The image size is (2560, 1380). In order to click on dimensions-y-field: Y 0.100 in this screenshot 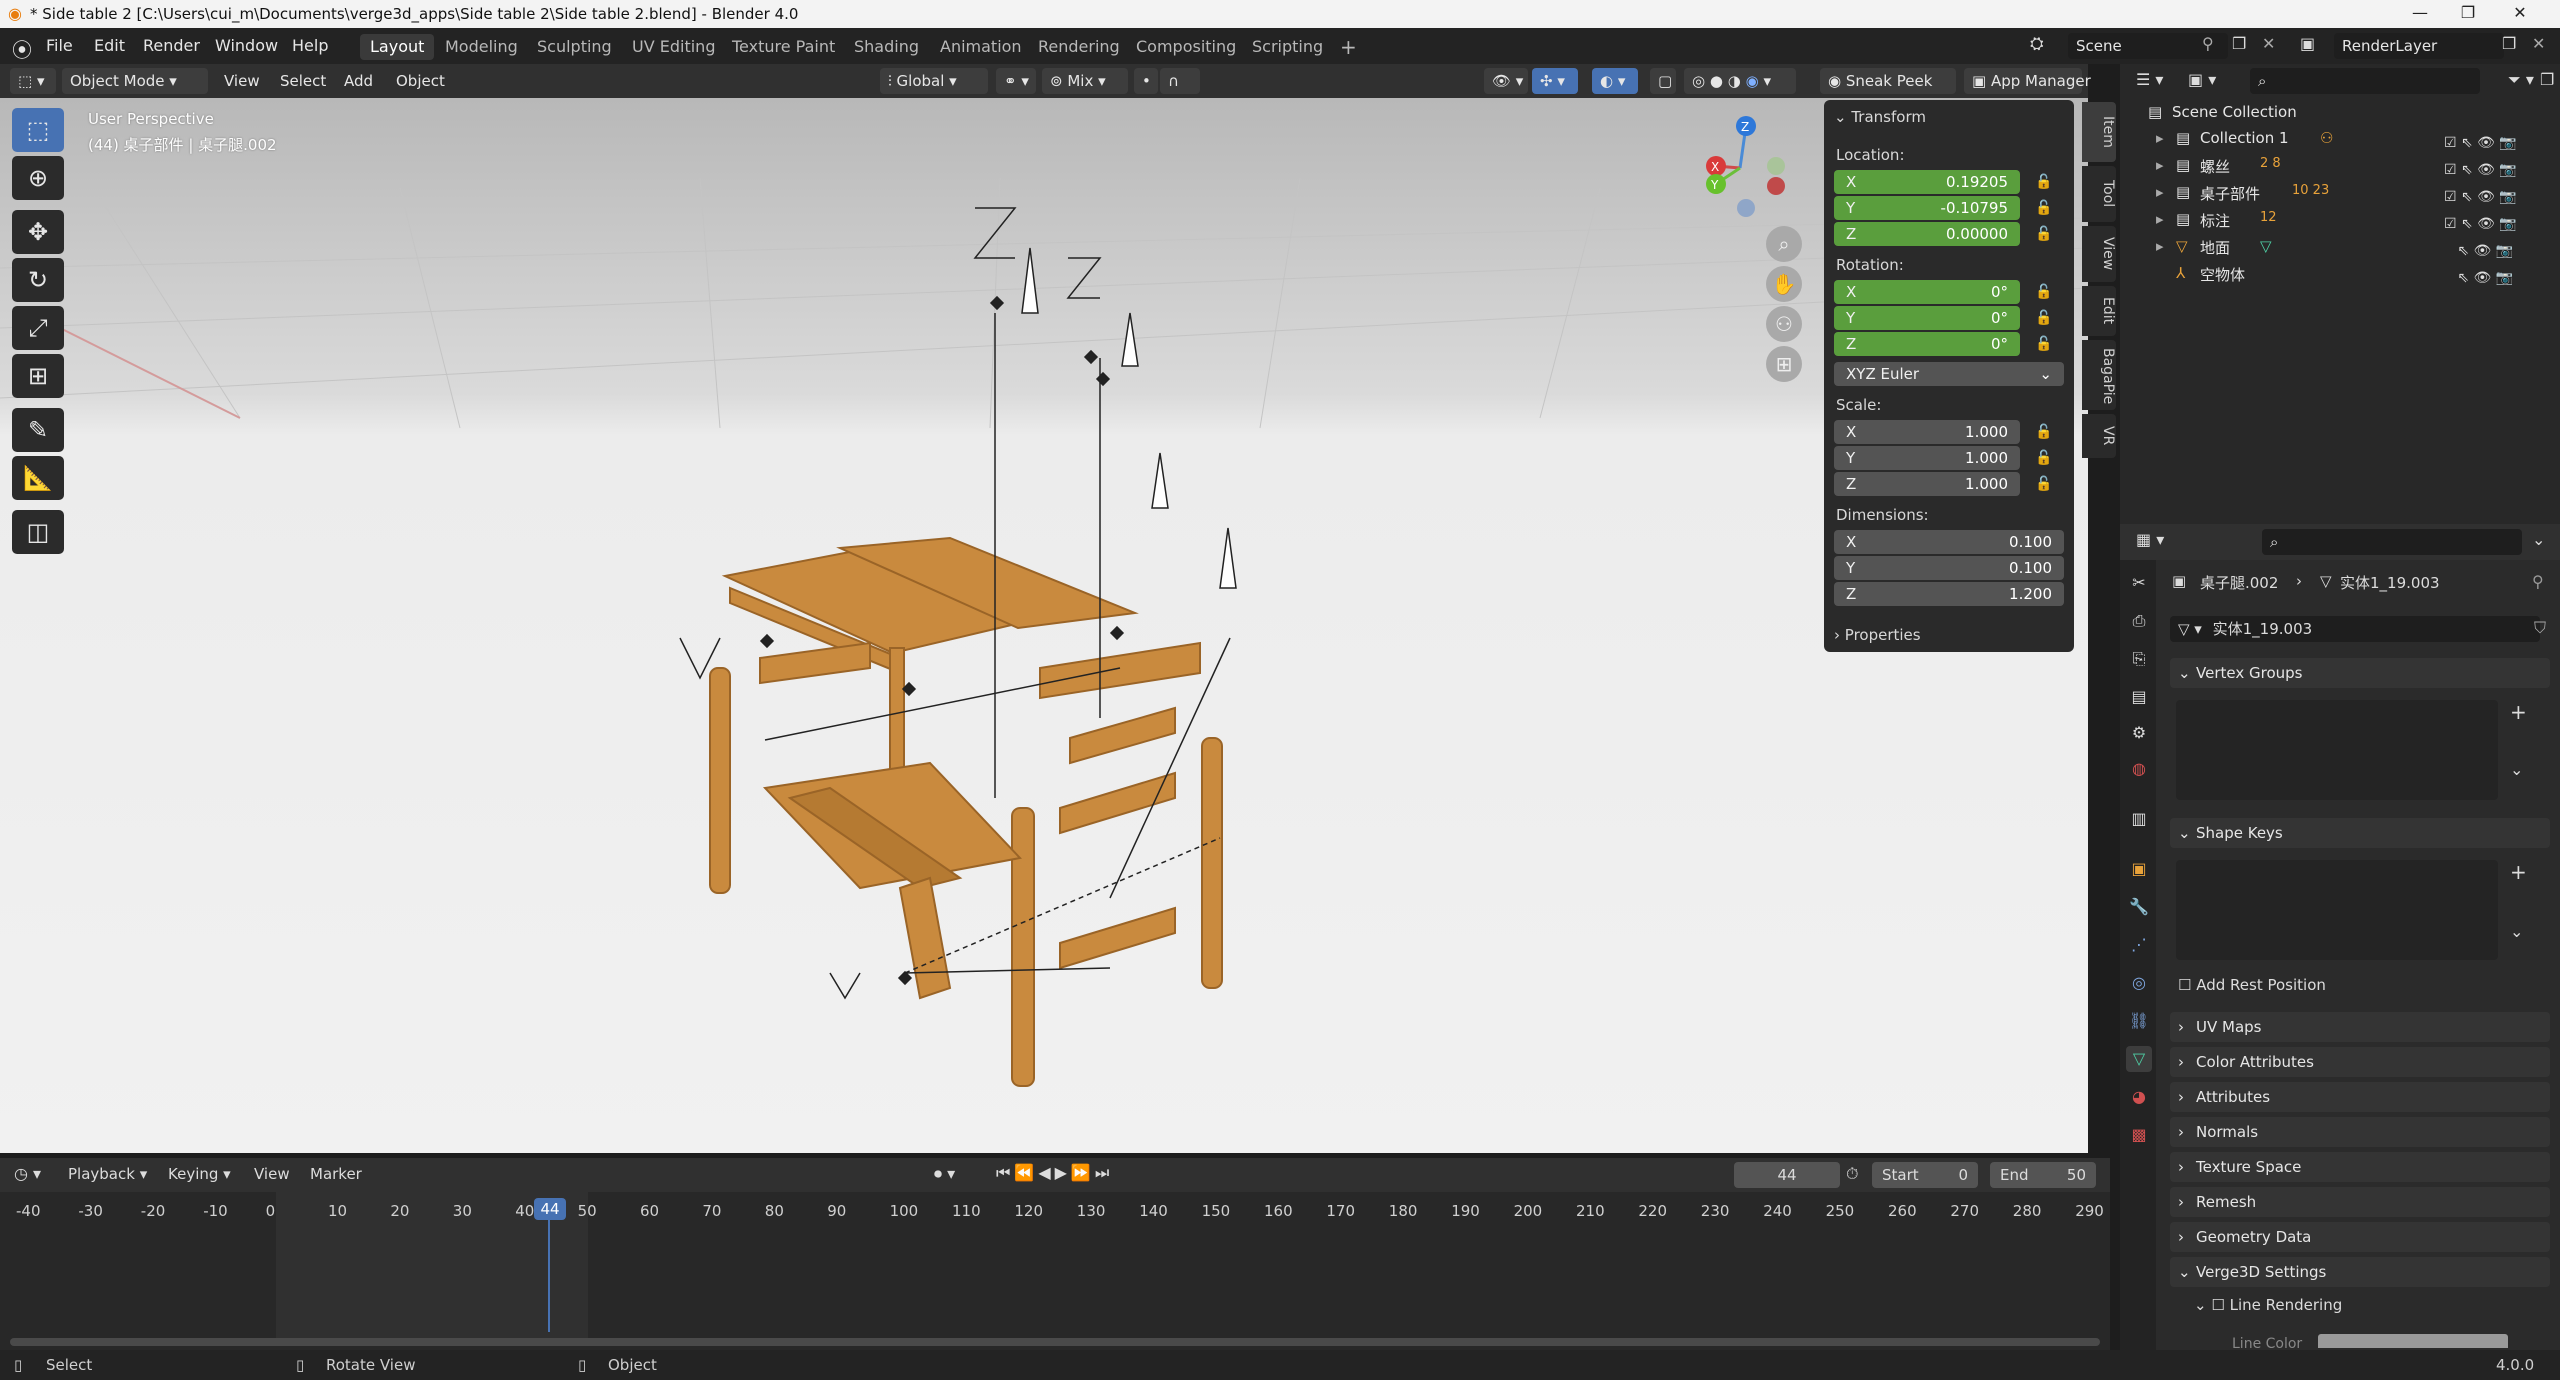, I will do `click(1949, 568)`.